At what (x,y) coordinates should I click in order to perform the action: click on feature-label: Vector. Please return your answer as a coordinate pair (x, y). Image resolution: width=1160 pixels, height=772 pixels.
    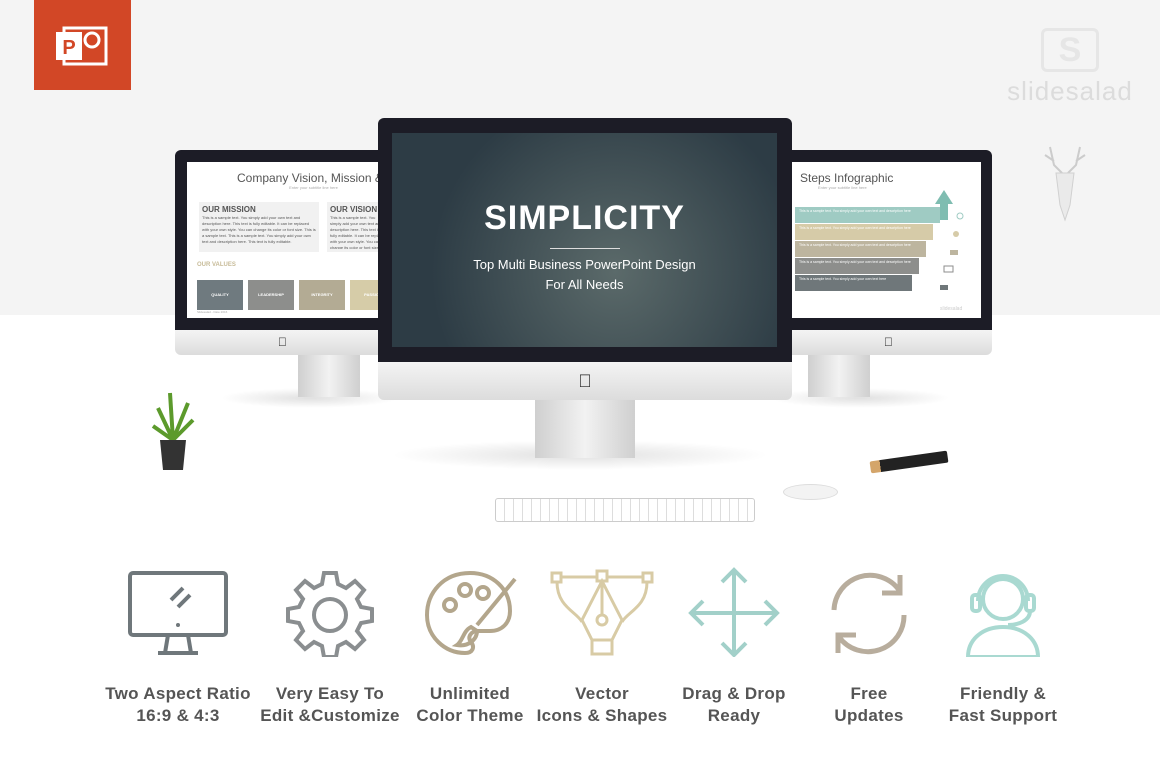
    Looking at the image, I should click on (602, 693).